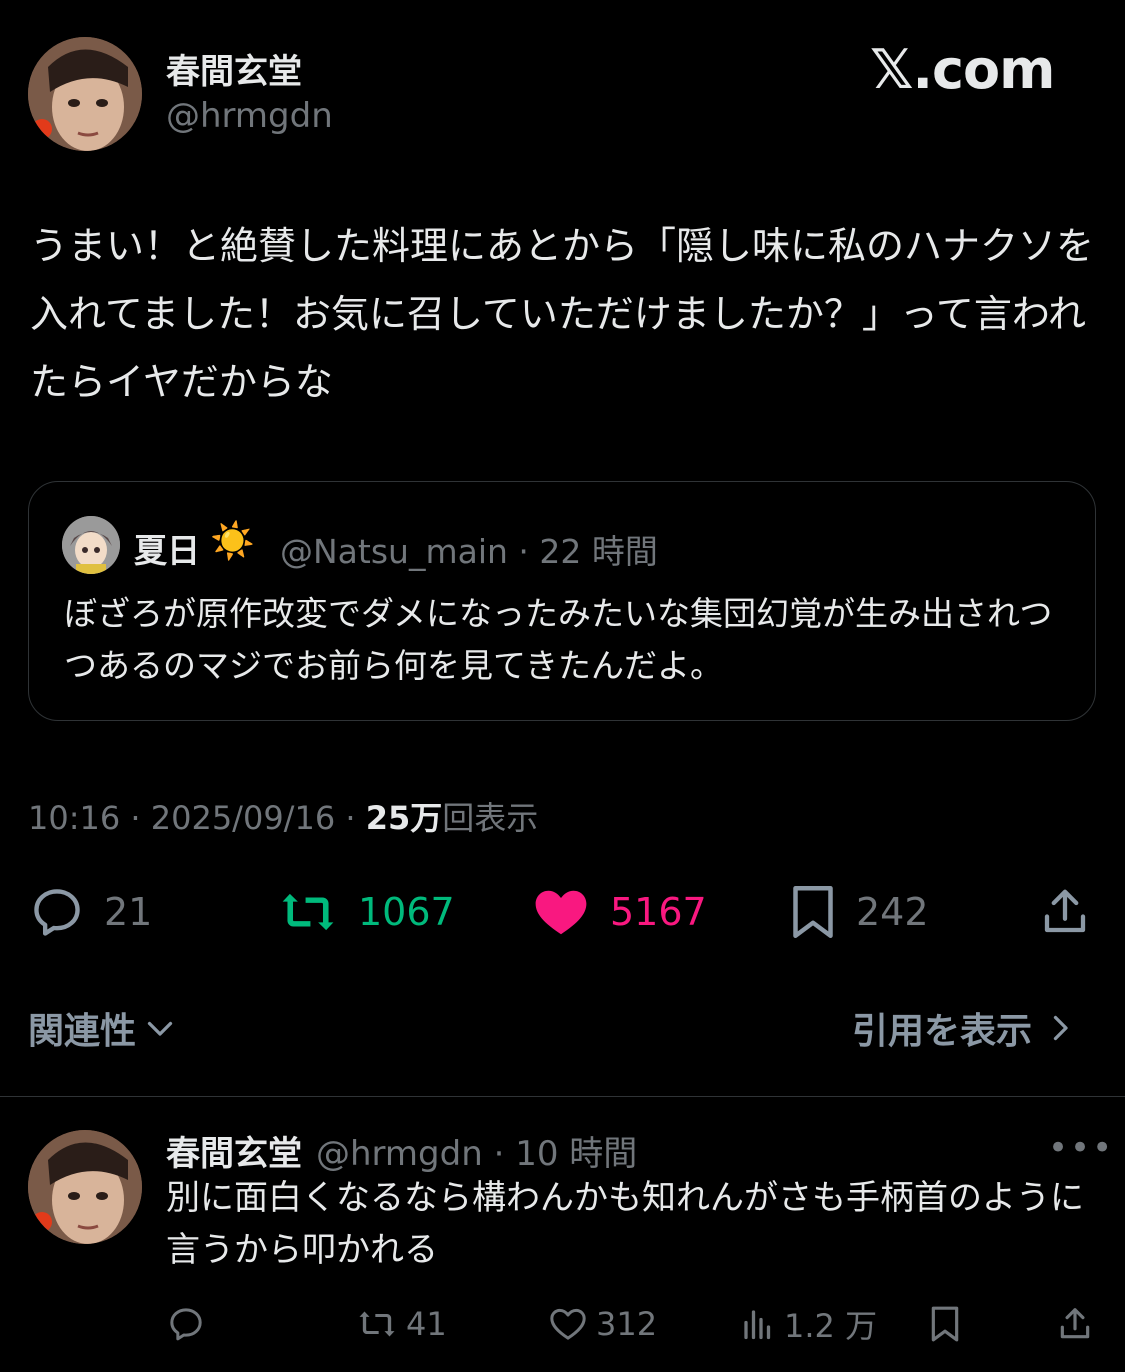 The height and width of the screenshot is (1372, 1125). What do you see at coordinates (401, 1324) in the screenshot?
I see `reply-retweet-button: 41` at bounding box center [401, 1324].